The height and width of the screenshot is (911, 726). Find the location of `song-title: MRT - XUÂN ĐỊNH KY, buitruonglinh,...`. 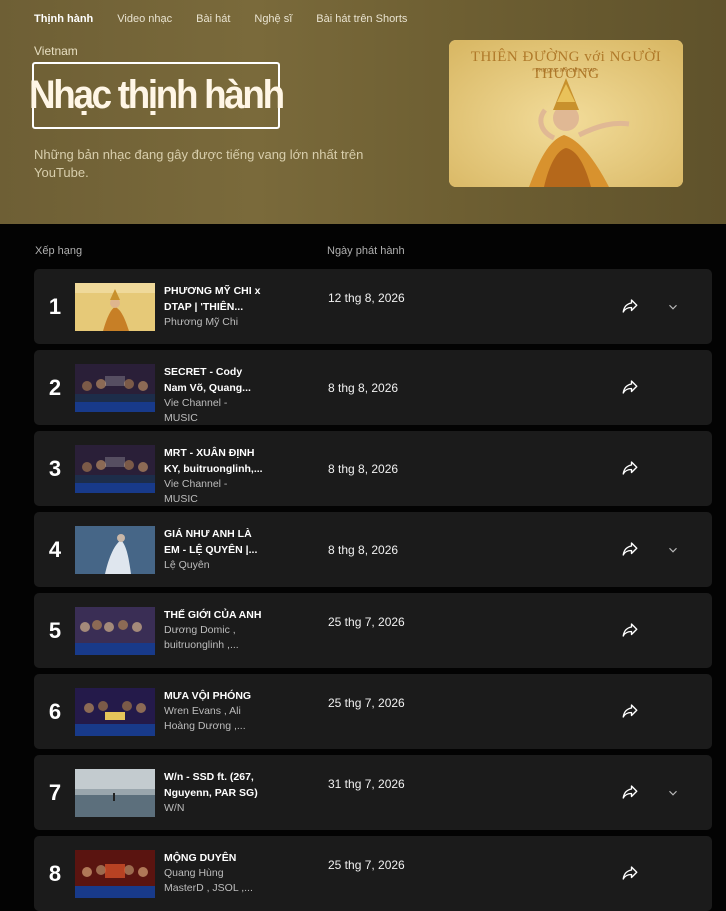

song-title: MRT - XUÂN ĐỊNH KY, buitruonglinh,... is located at coordinates (214, 461).